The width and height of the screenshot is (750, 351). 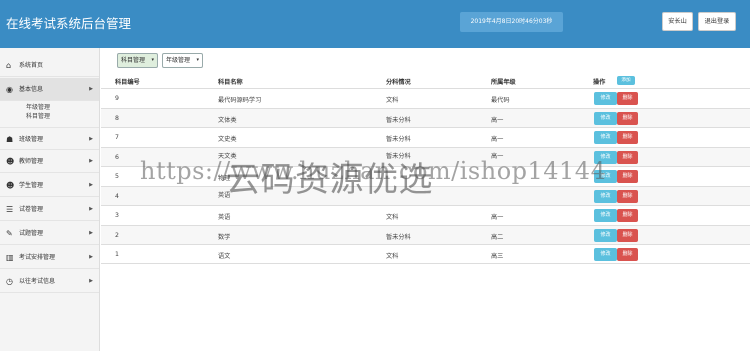 What do you see at coordinates (49, 185) in the screenshot?
I see `sidebar-item-student: ☻ 学生管理 ▶` at bounding box center [49, 185].